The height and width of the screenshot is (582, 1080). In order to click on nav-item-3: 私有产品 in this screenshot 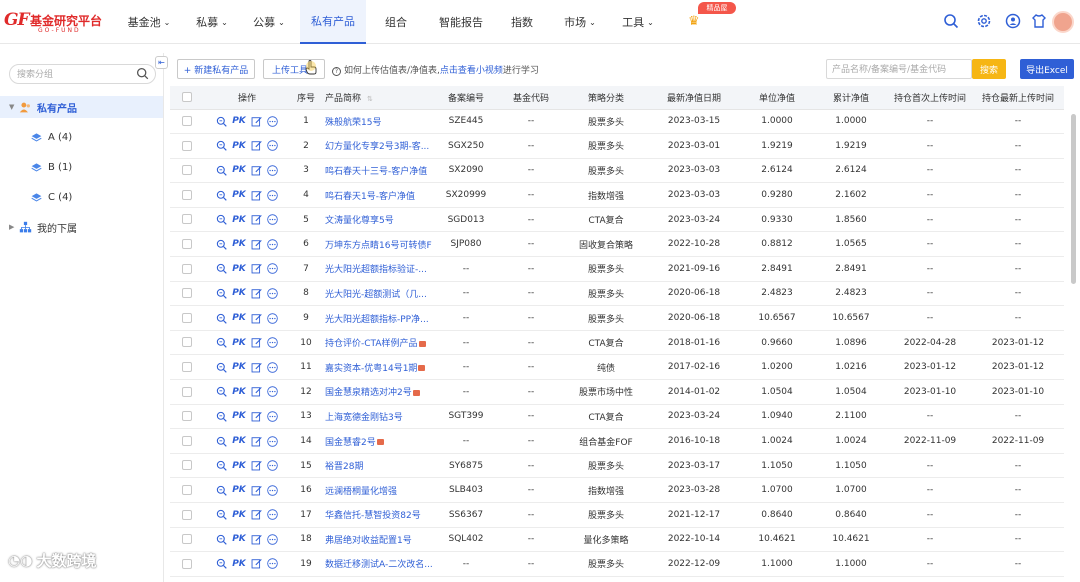, I will do `click(333, 22)`.